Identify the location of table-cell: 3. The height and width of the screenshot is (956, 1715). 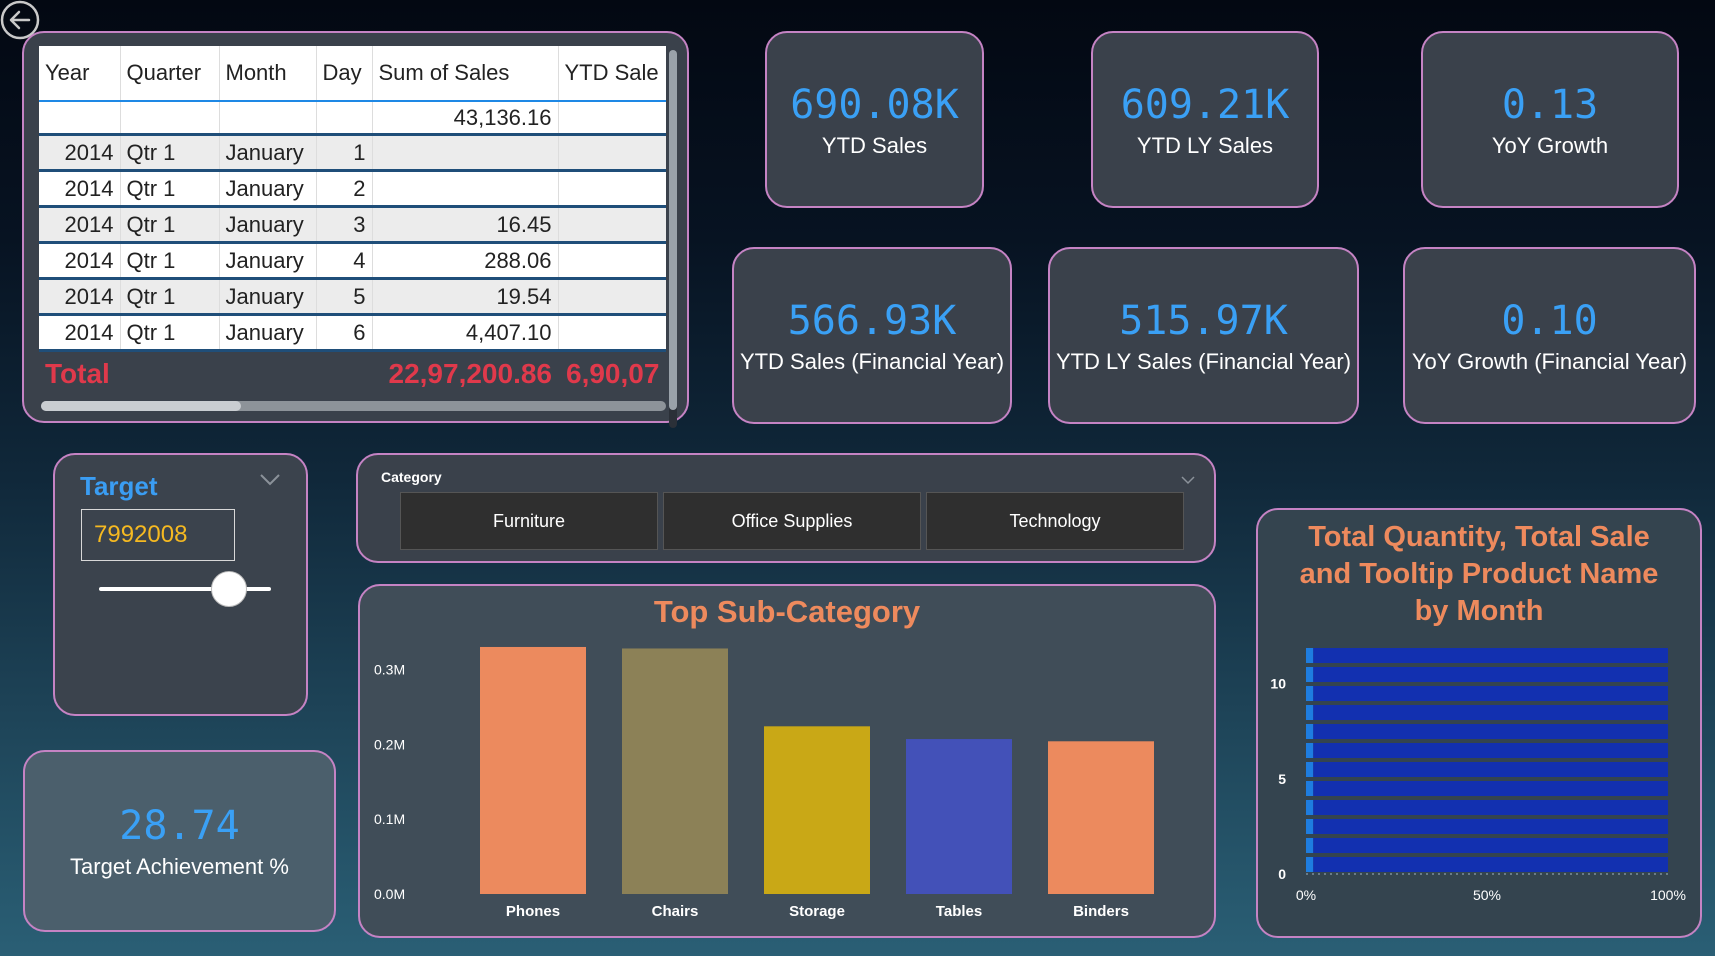
(344, 225).